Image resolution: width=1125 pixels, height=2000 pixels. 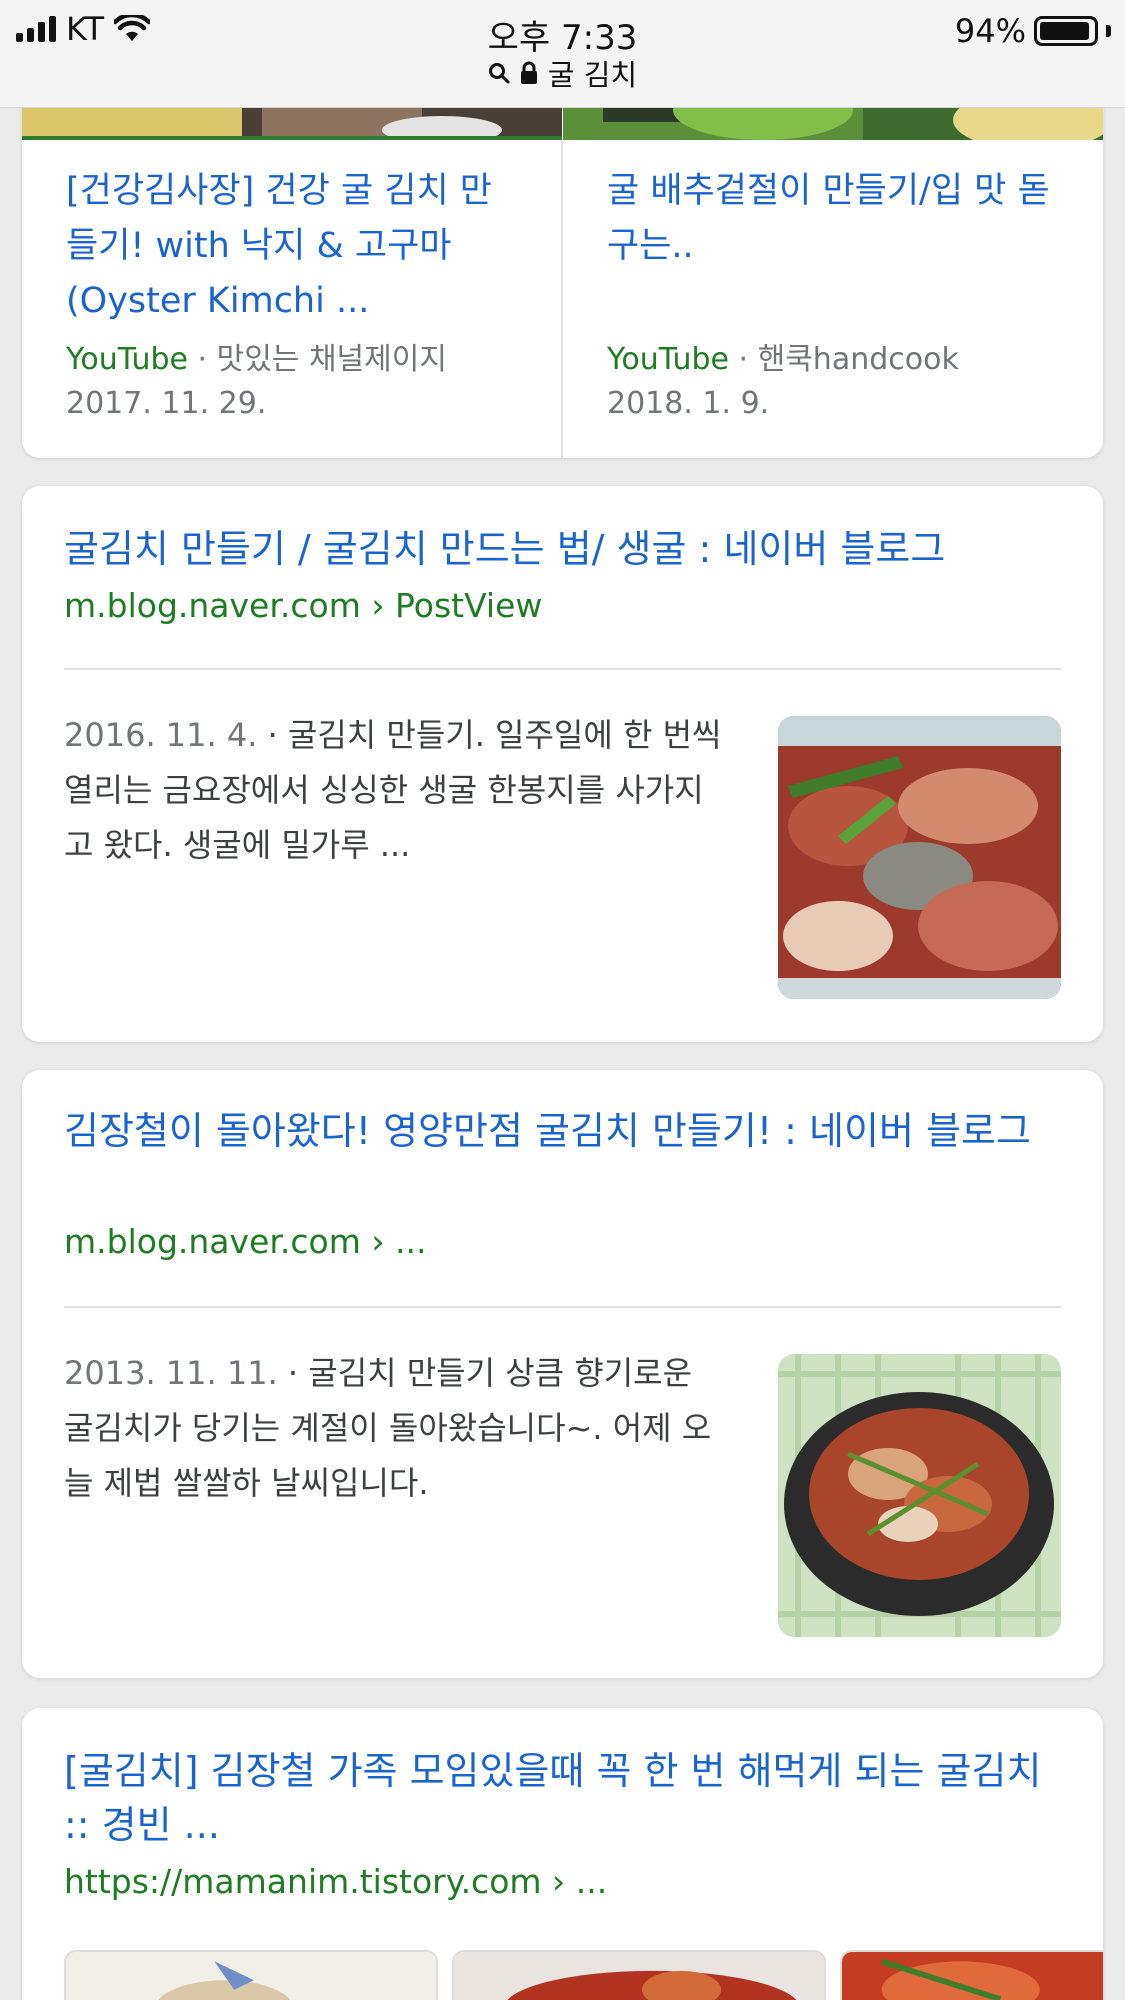 I want to click on video-channel-1: · 맛있는 채널제이지, so click(x=317, y=359).